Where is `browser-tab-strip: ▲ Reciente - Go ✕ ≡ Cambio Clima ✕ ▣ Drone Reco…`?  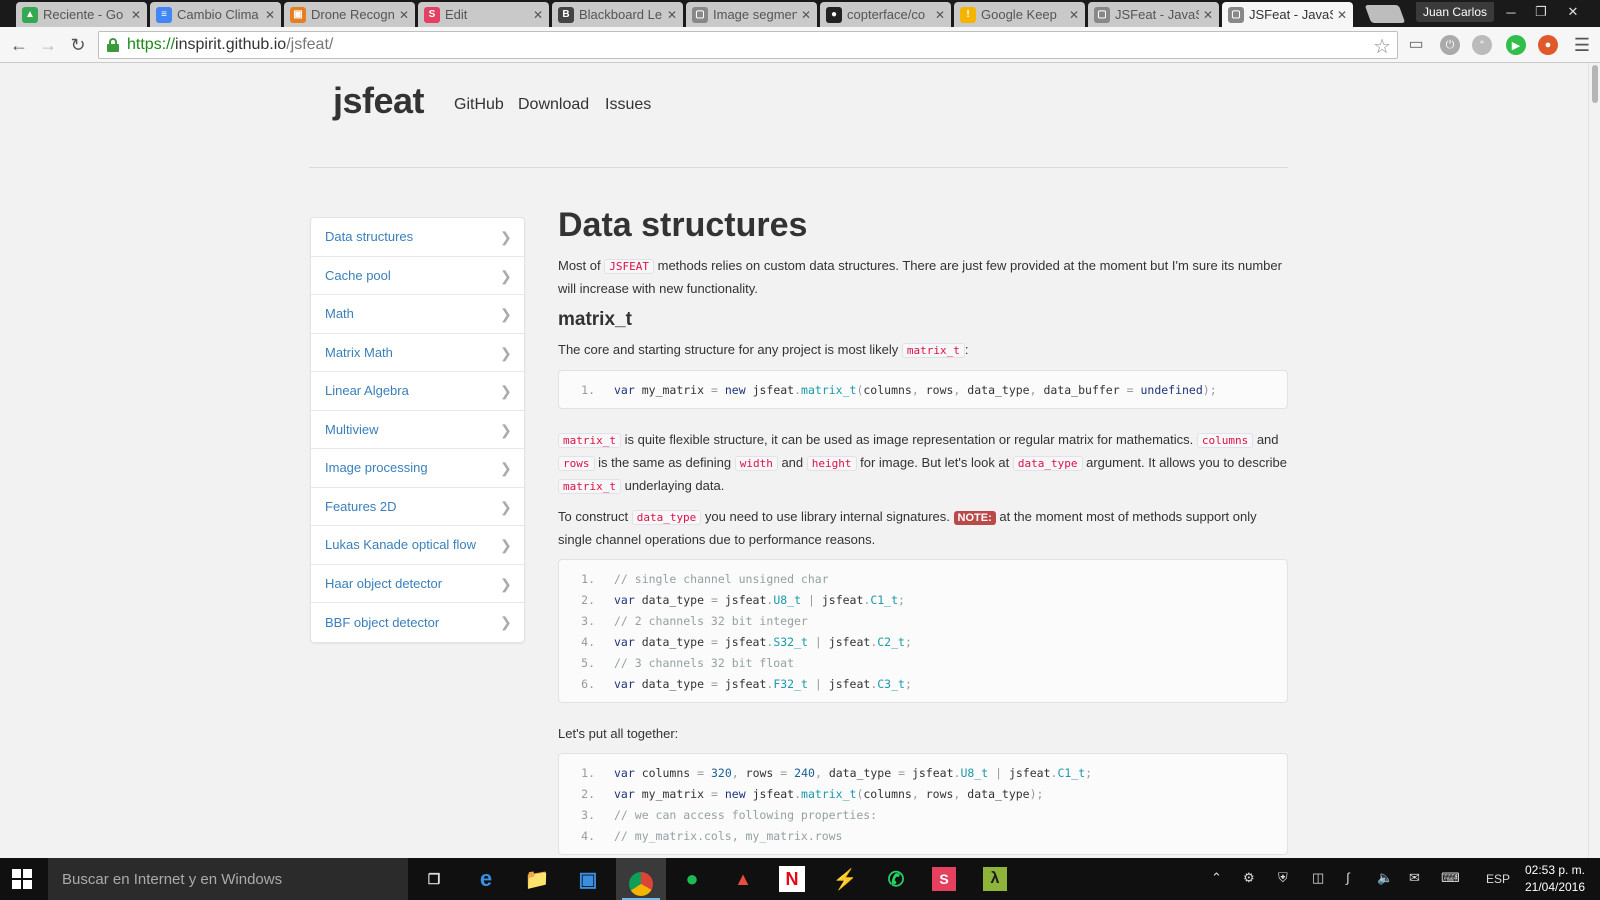 browser-tab-strip: ▲ Reciente - Go ✕ ≡ Cambio Clima ✕ ▣ Drone Reco… is located at coordinates (800, 13).